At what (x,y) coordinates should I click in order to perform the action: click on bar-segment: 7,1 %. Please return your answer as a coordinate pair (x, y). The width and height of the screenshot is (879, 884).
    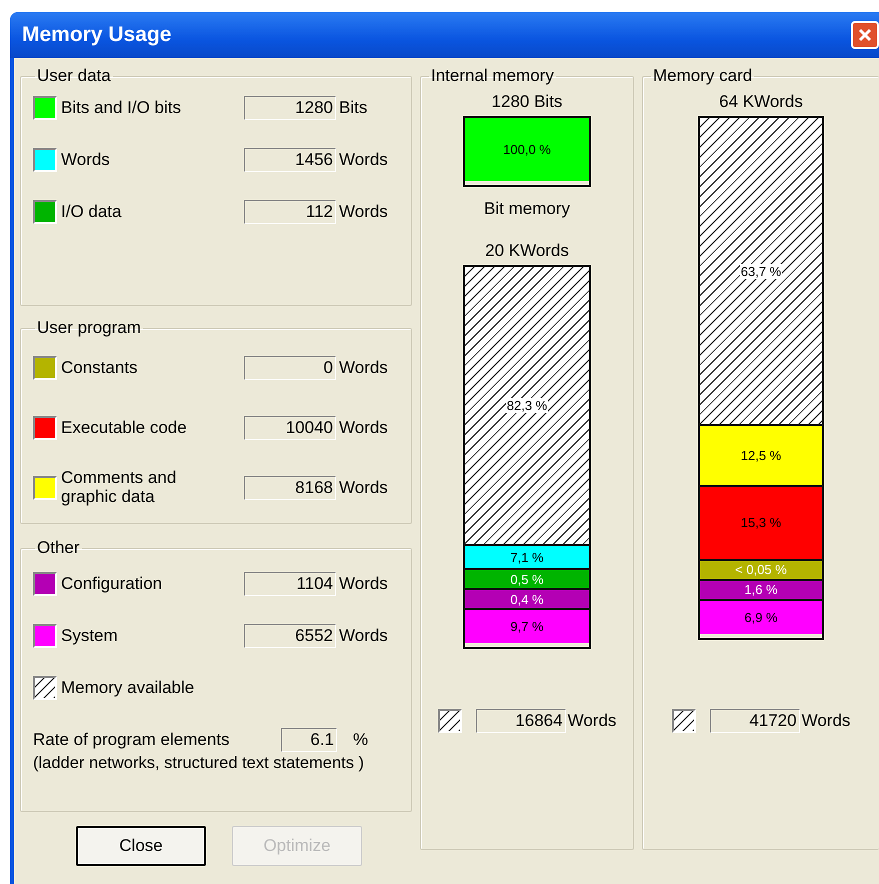
    Looking at the image, I should click on (527, 558).